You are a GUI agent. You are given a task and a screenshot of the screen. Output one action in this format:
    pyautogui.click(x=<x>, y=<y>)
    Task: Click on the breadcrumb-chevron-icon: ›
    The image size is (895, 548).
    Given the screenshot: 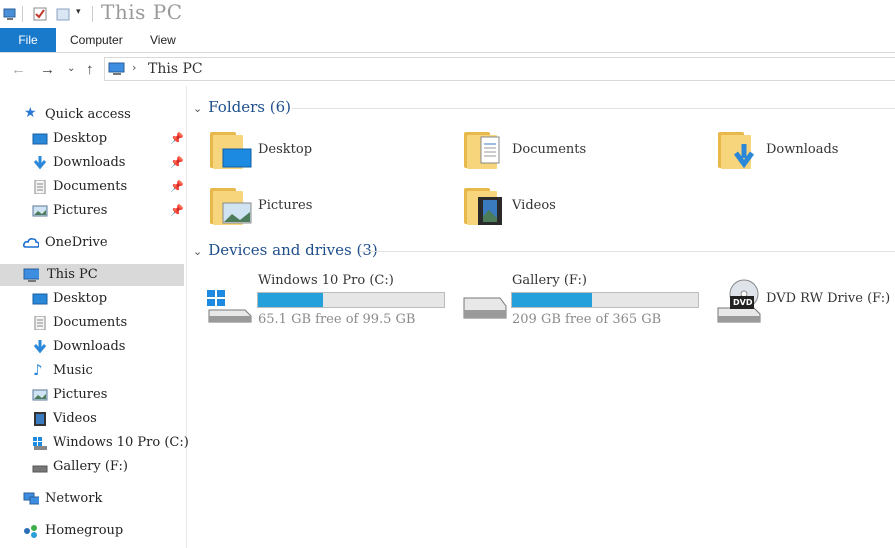 What is the action you would take?
    pyautogui.click(x=134, y=67)
    